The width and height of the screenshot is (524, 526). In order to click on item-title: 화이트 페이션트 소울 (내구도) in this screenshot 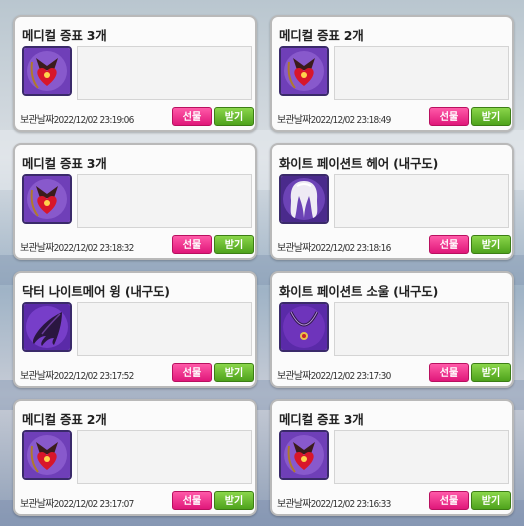, I will do `click(359, 291)`.